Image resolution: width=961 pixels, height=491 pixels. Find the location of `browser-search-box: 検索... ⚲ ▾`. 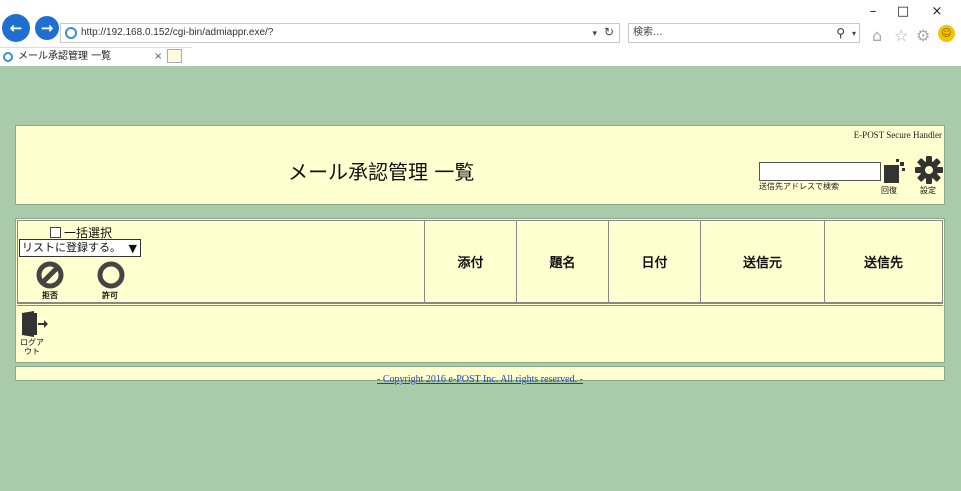

browser-search-box: 検索... ⚲ ▾ is located at coordinates (744, 33).